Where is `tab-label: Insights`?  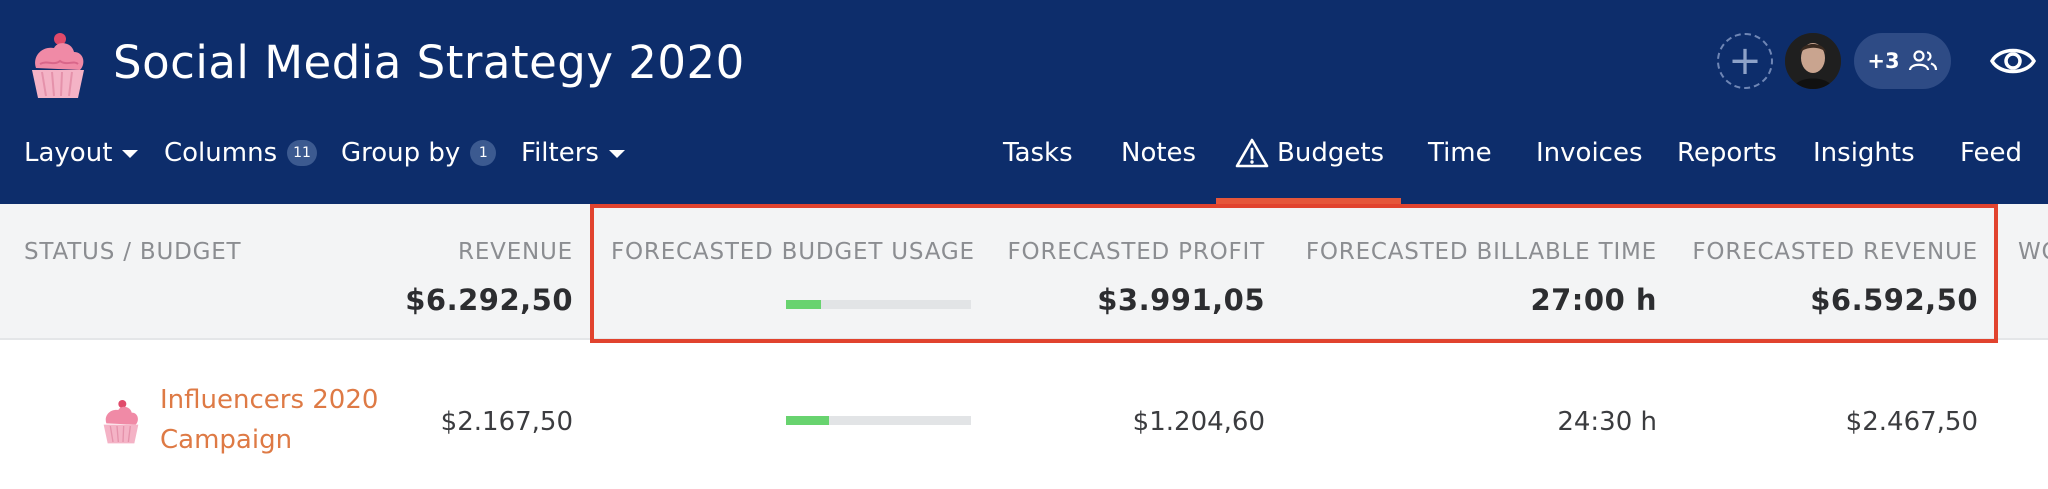 tab-label: Insights is located at coordinates (1864, 153).